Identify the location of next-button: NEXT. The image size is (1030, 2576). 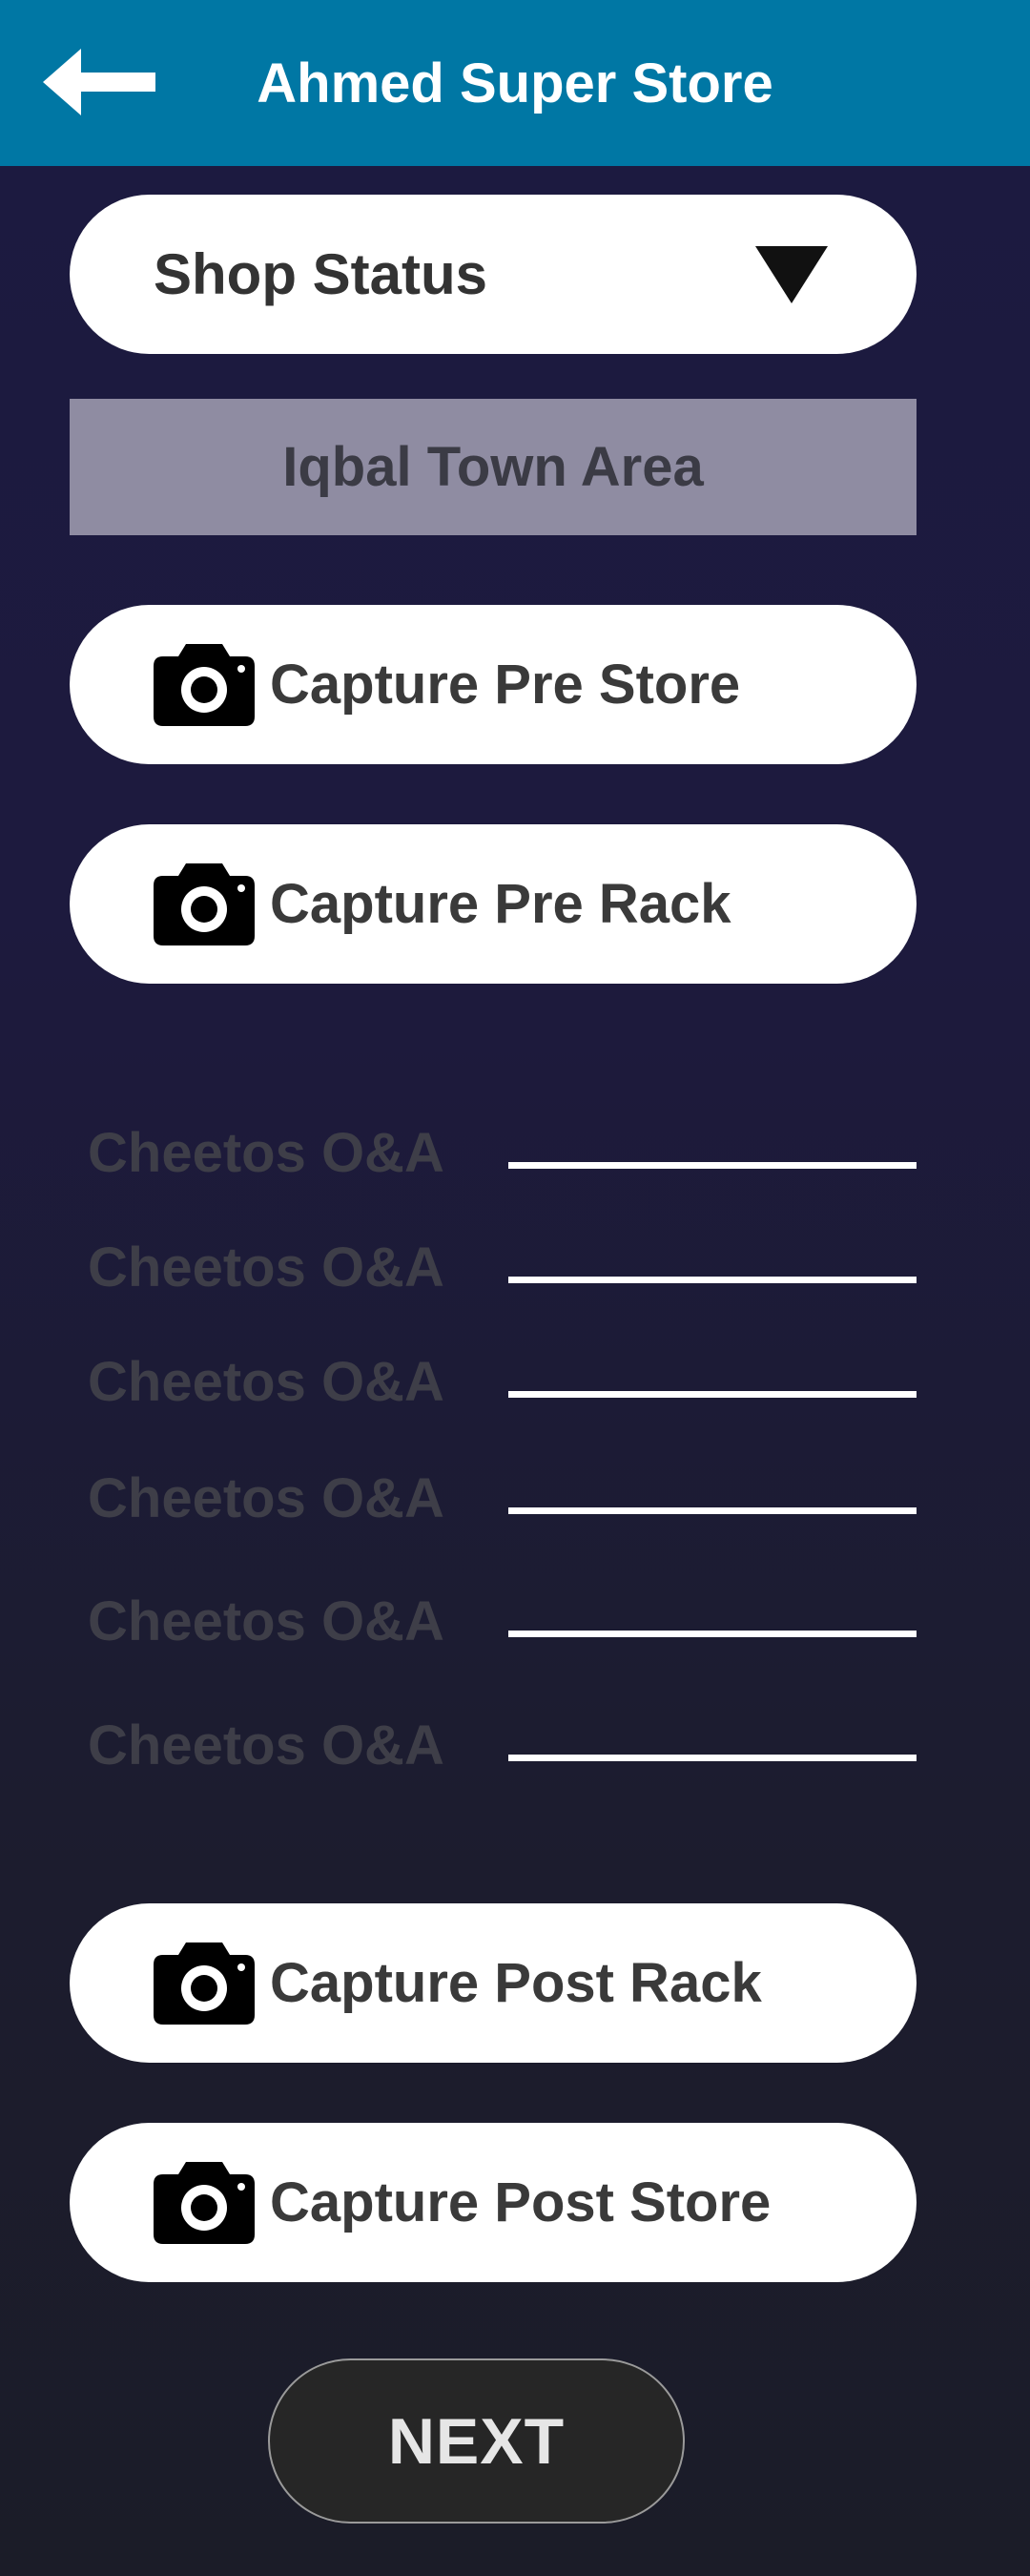
(476, 2441).